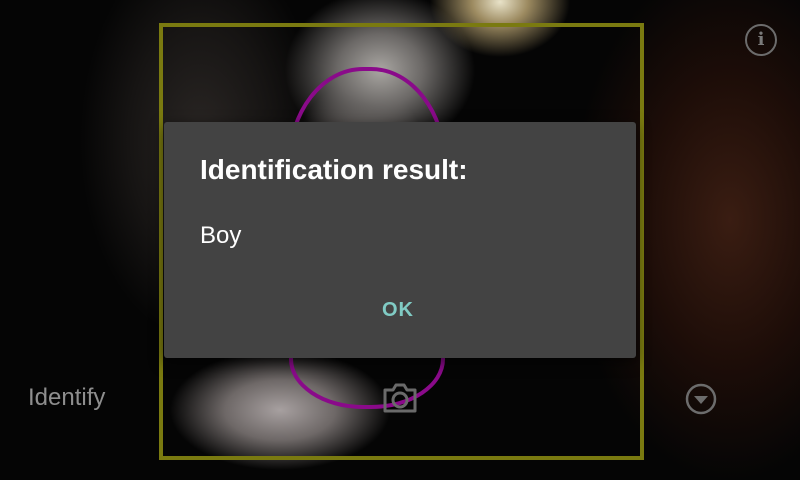 This screenshot has height=480, width=800. What do you see at coordinates (400, 398) in the screenshot?
I see `camera-icon` at bounding box center [400, 398].